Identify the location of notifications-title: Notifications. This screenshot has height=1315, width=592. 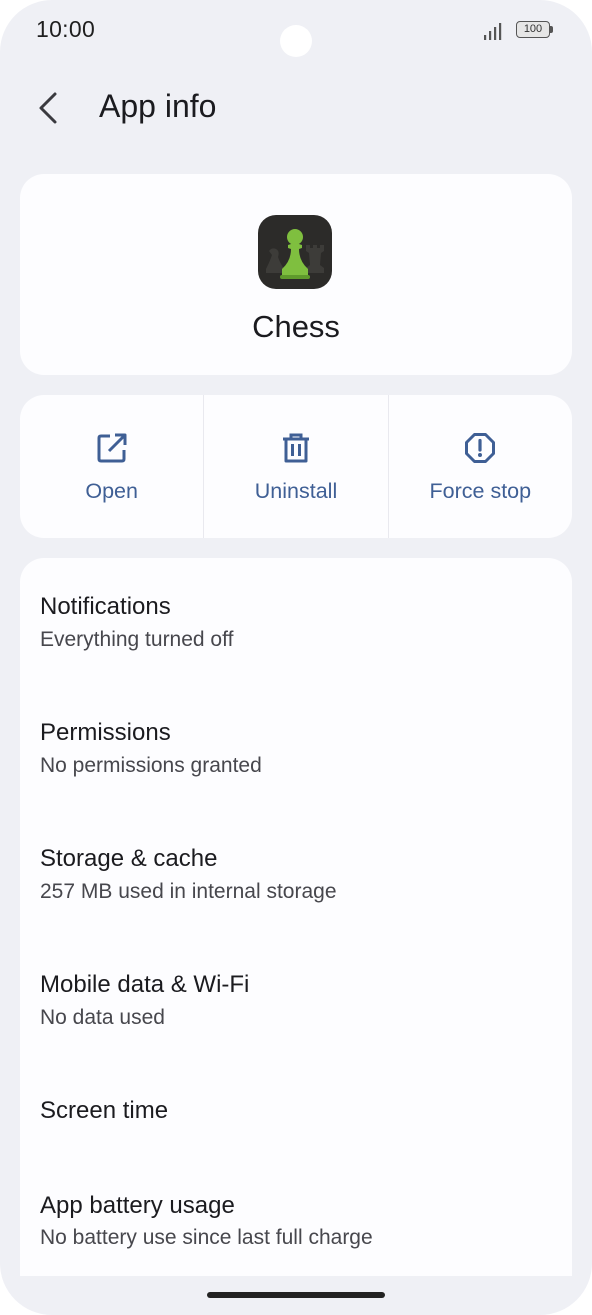
(105, 606).